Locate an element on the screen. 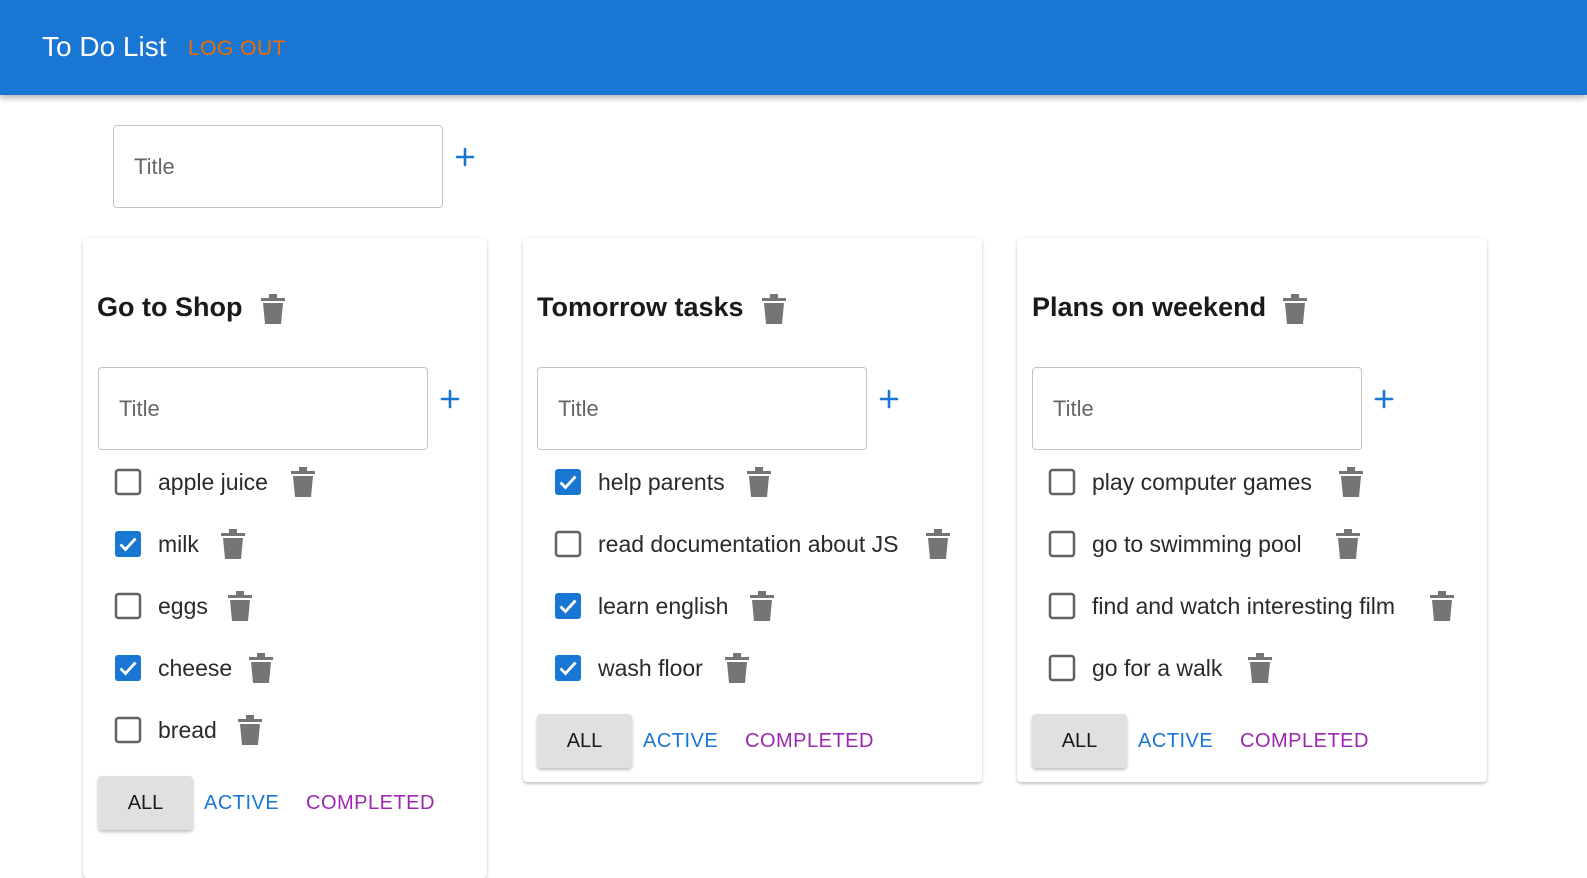 The image size is (1587, 878). task-item: read documentation about JS is located at coordinates (754, 544).